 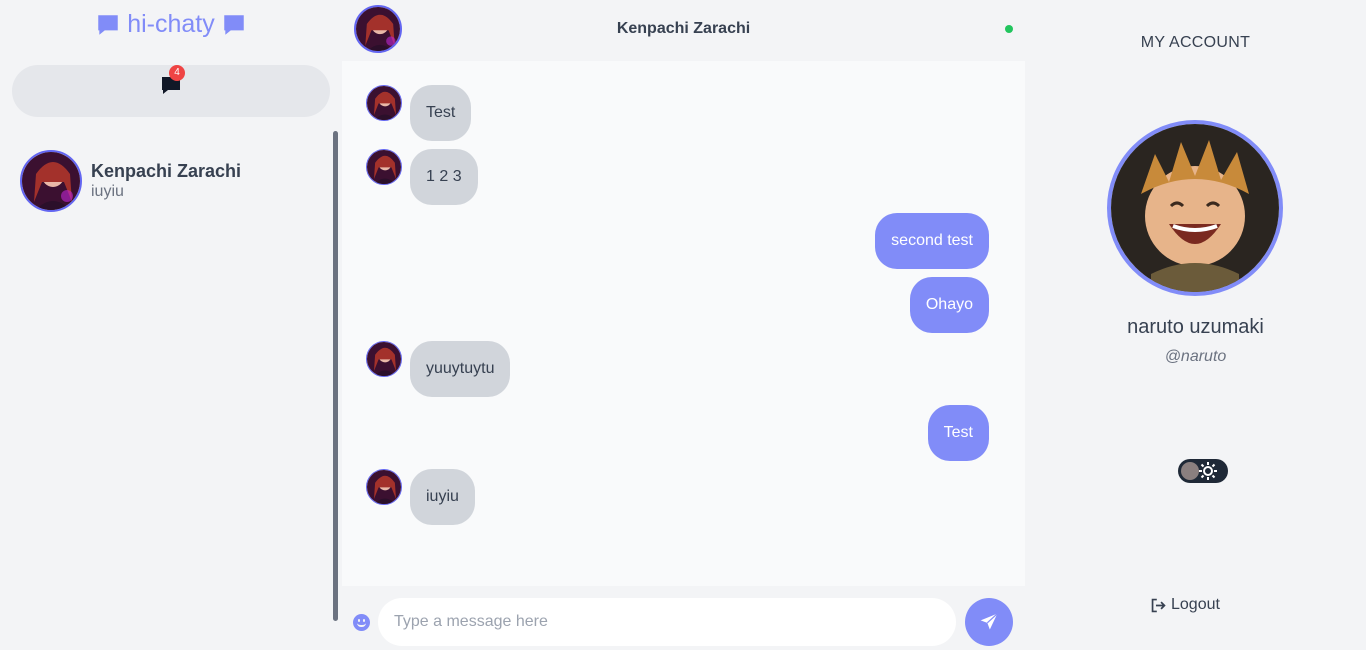 I want to click on emoji-icon, so click(x=361, y=622).